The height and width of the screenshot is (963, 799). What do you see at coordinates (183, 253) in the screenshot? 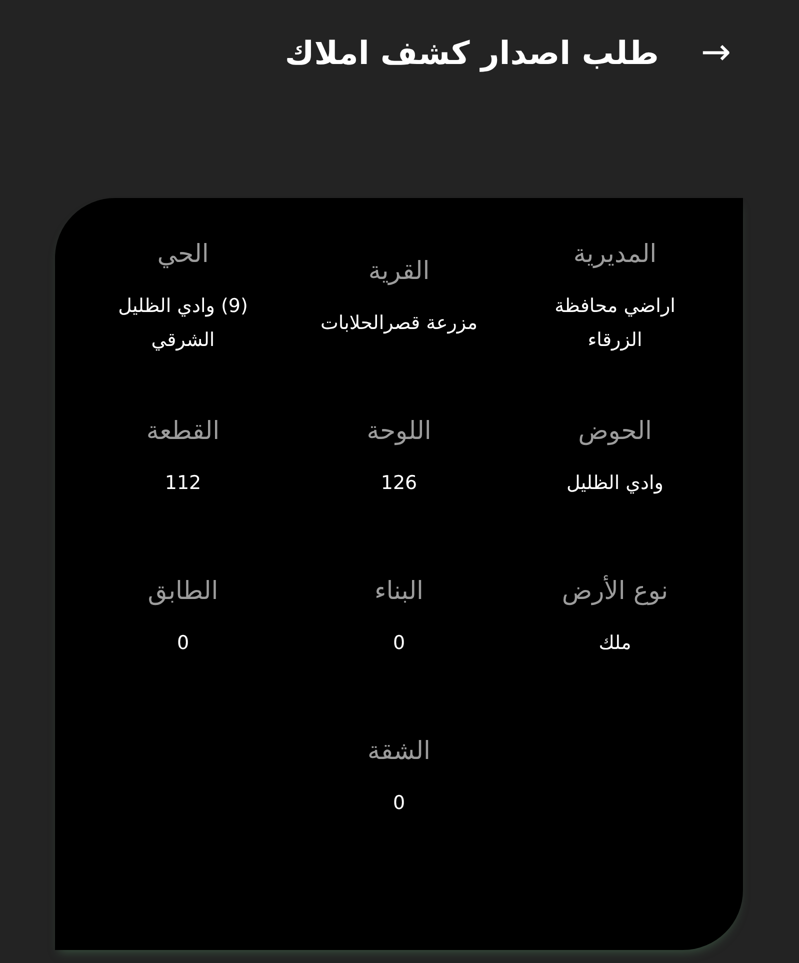
I see `field-label: الحي` at bounding box center [183, 253].